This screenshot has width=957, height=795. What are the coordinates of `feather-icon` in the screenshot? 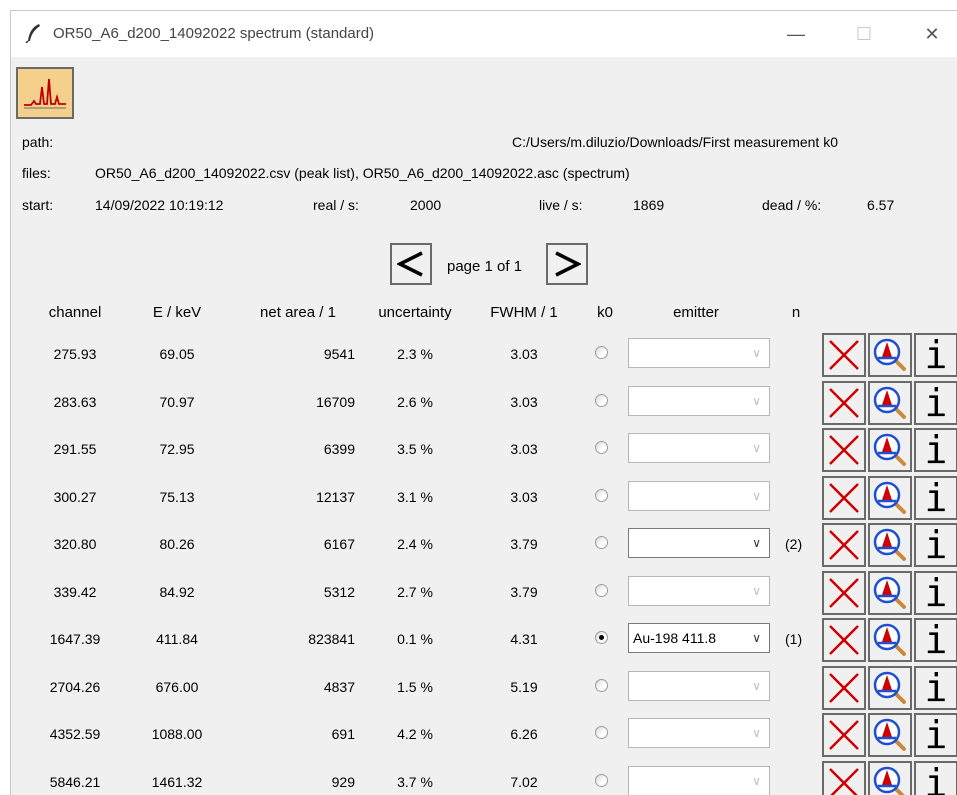 It's located at (32, 33).